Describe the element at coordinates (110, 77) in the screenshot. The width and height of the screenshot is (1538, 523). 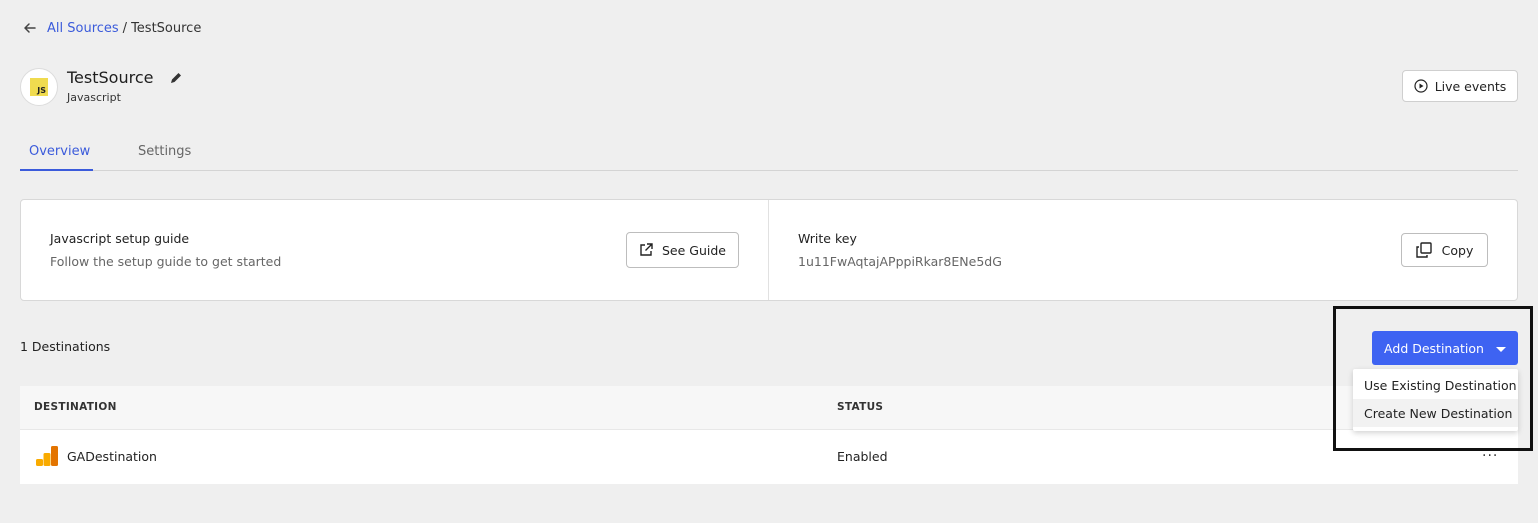
I see `source-name: TestSource` at that location.